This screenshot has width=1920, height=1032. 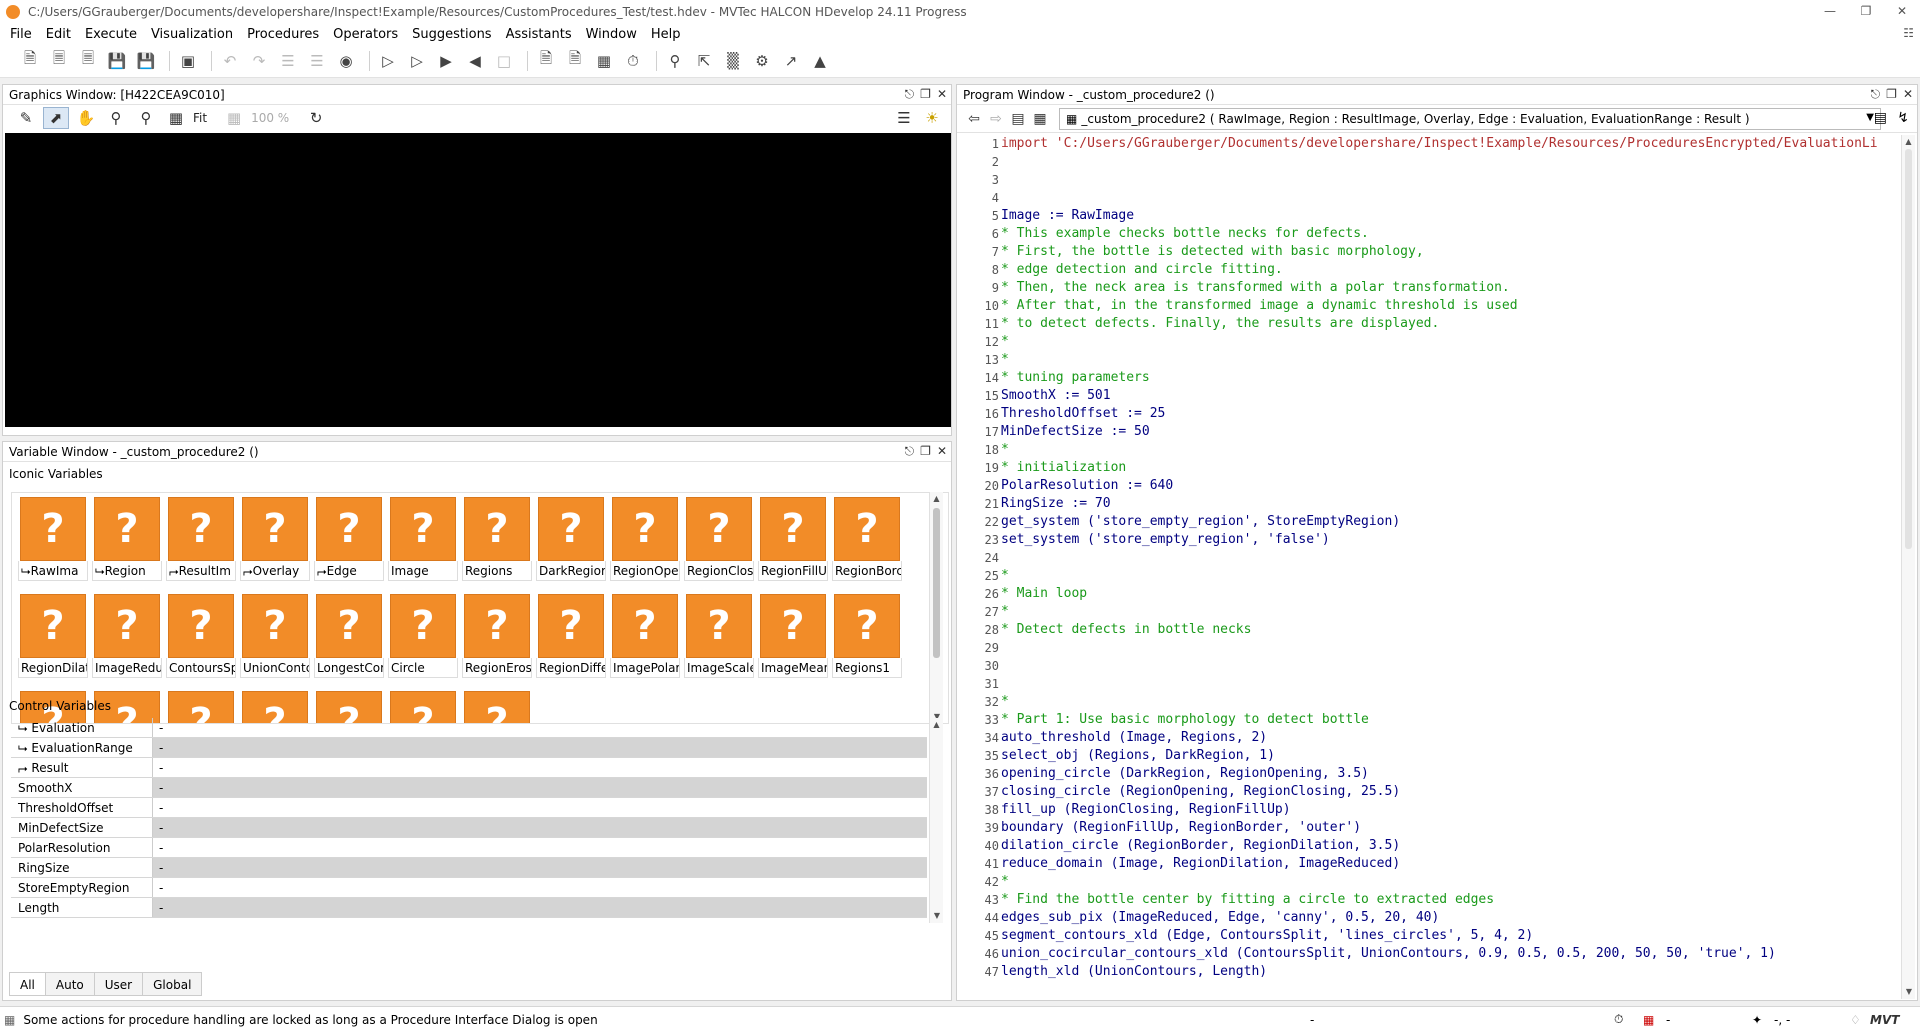 I want to click on code-line: 32 *, so click(x=1426, y=702).